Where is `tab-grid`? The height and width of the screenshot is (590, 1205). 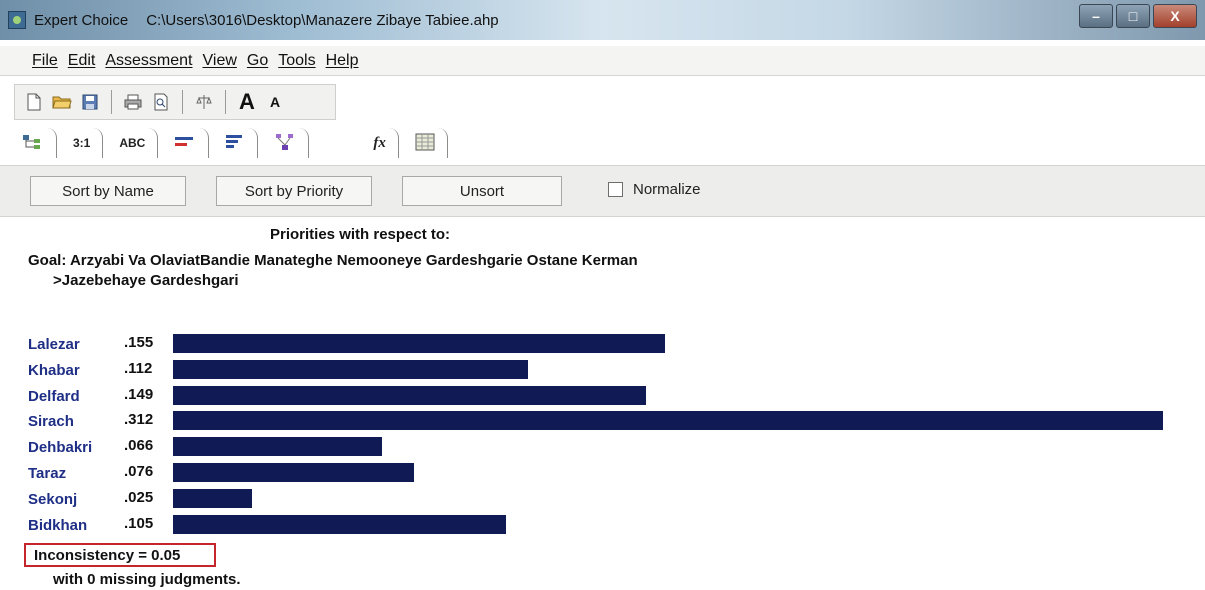
tab-grid is located at coordinates (425, 143).